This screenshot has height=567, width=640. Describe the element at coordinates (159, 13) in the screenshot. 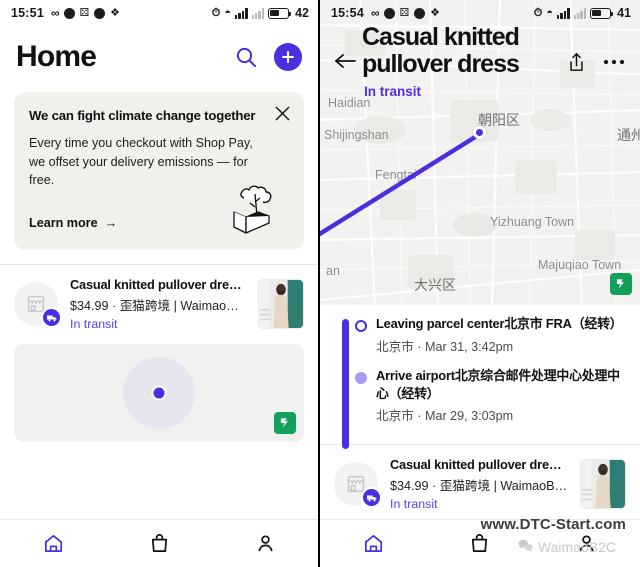

I see `status-bar-left: 15:51 ∞ ⚄ ❖ ⏱ ◓ 42` at that location.